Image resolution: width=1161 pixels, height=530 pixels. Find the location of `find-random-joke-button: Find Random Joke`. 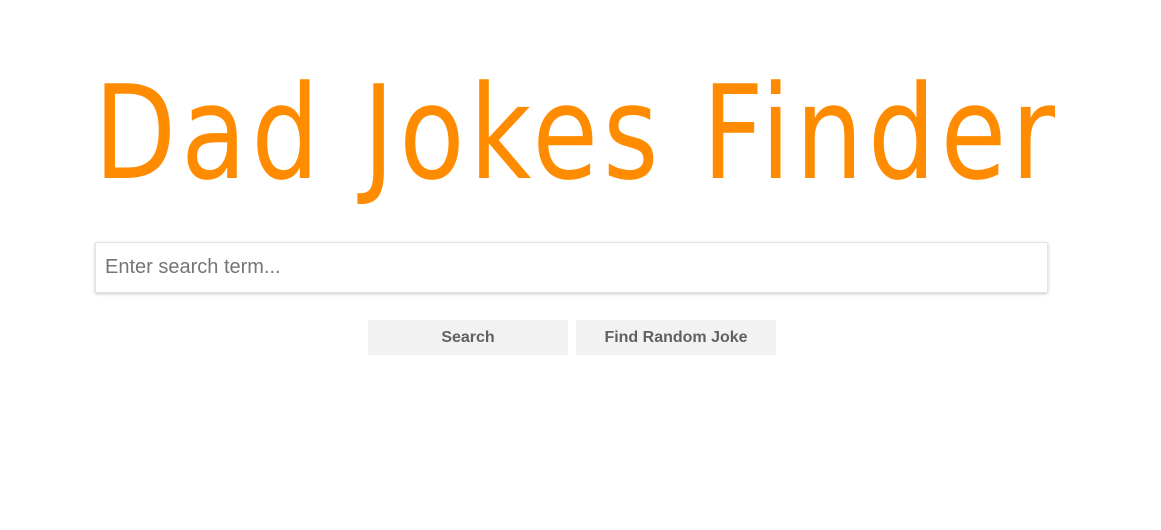

find-random-joke-button: Find Random Joke is located at coordinates (676, 337).